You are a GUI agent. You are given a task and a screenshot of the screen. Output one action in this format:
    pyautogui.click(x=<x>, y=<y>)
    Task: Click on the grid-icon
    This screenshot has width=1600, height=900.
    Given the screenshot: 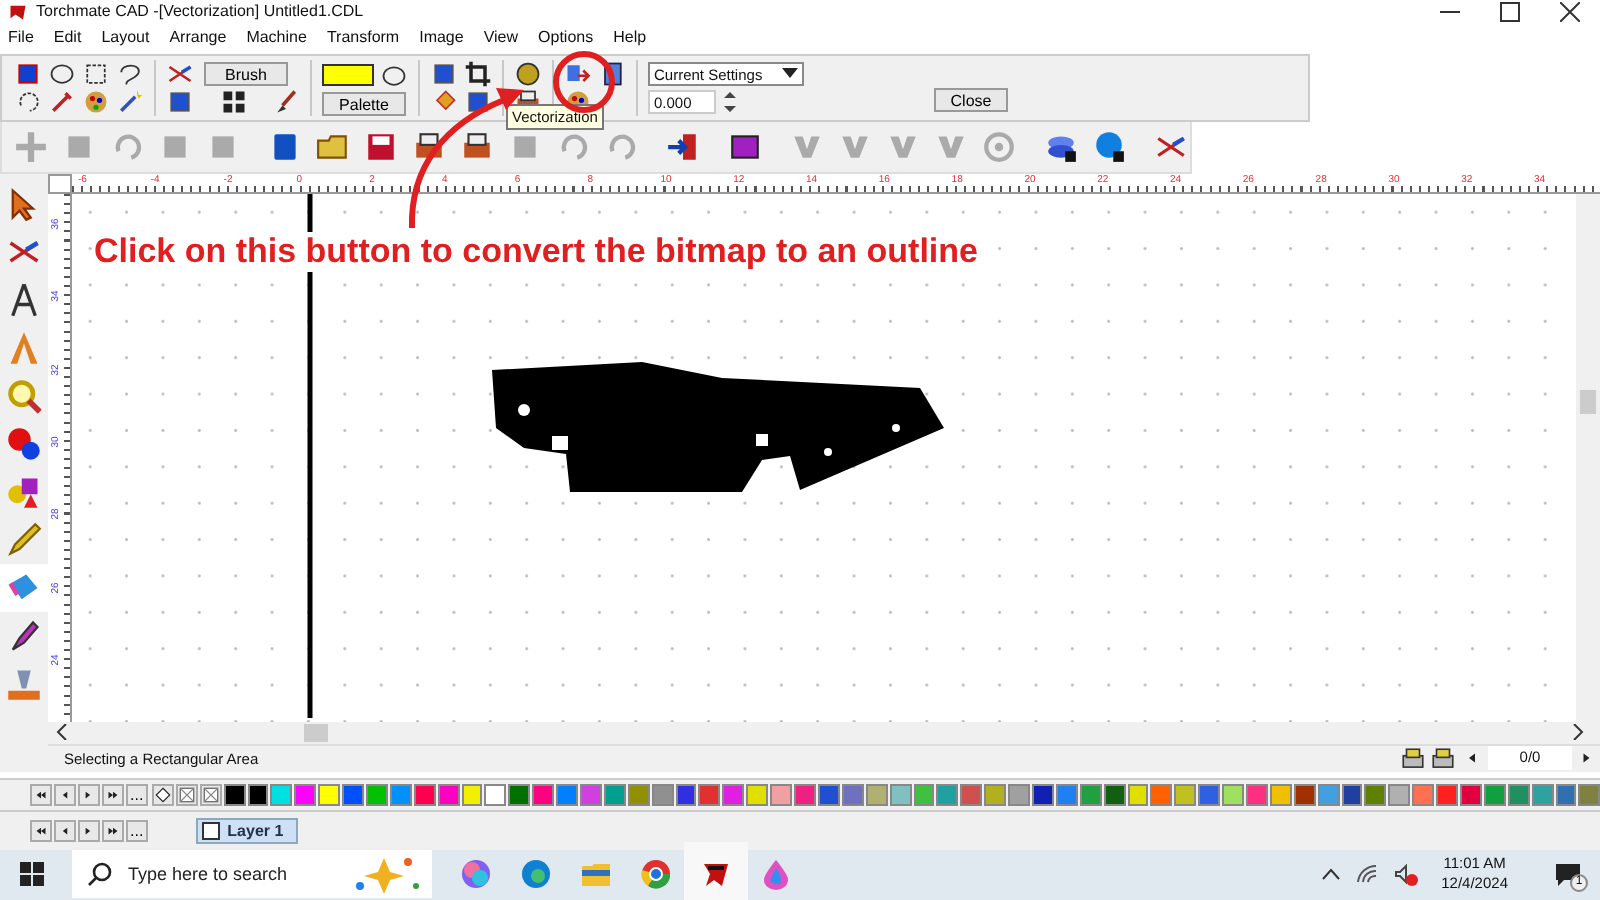 What is the action you would take?
    pyautogui.click(x=234, y=101)
    